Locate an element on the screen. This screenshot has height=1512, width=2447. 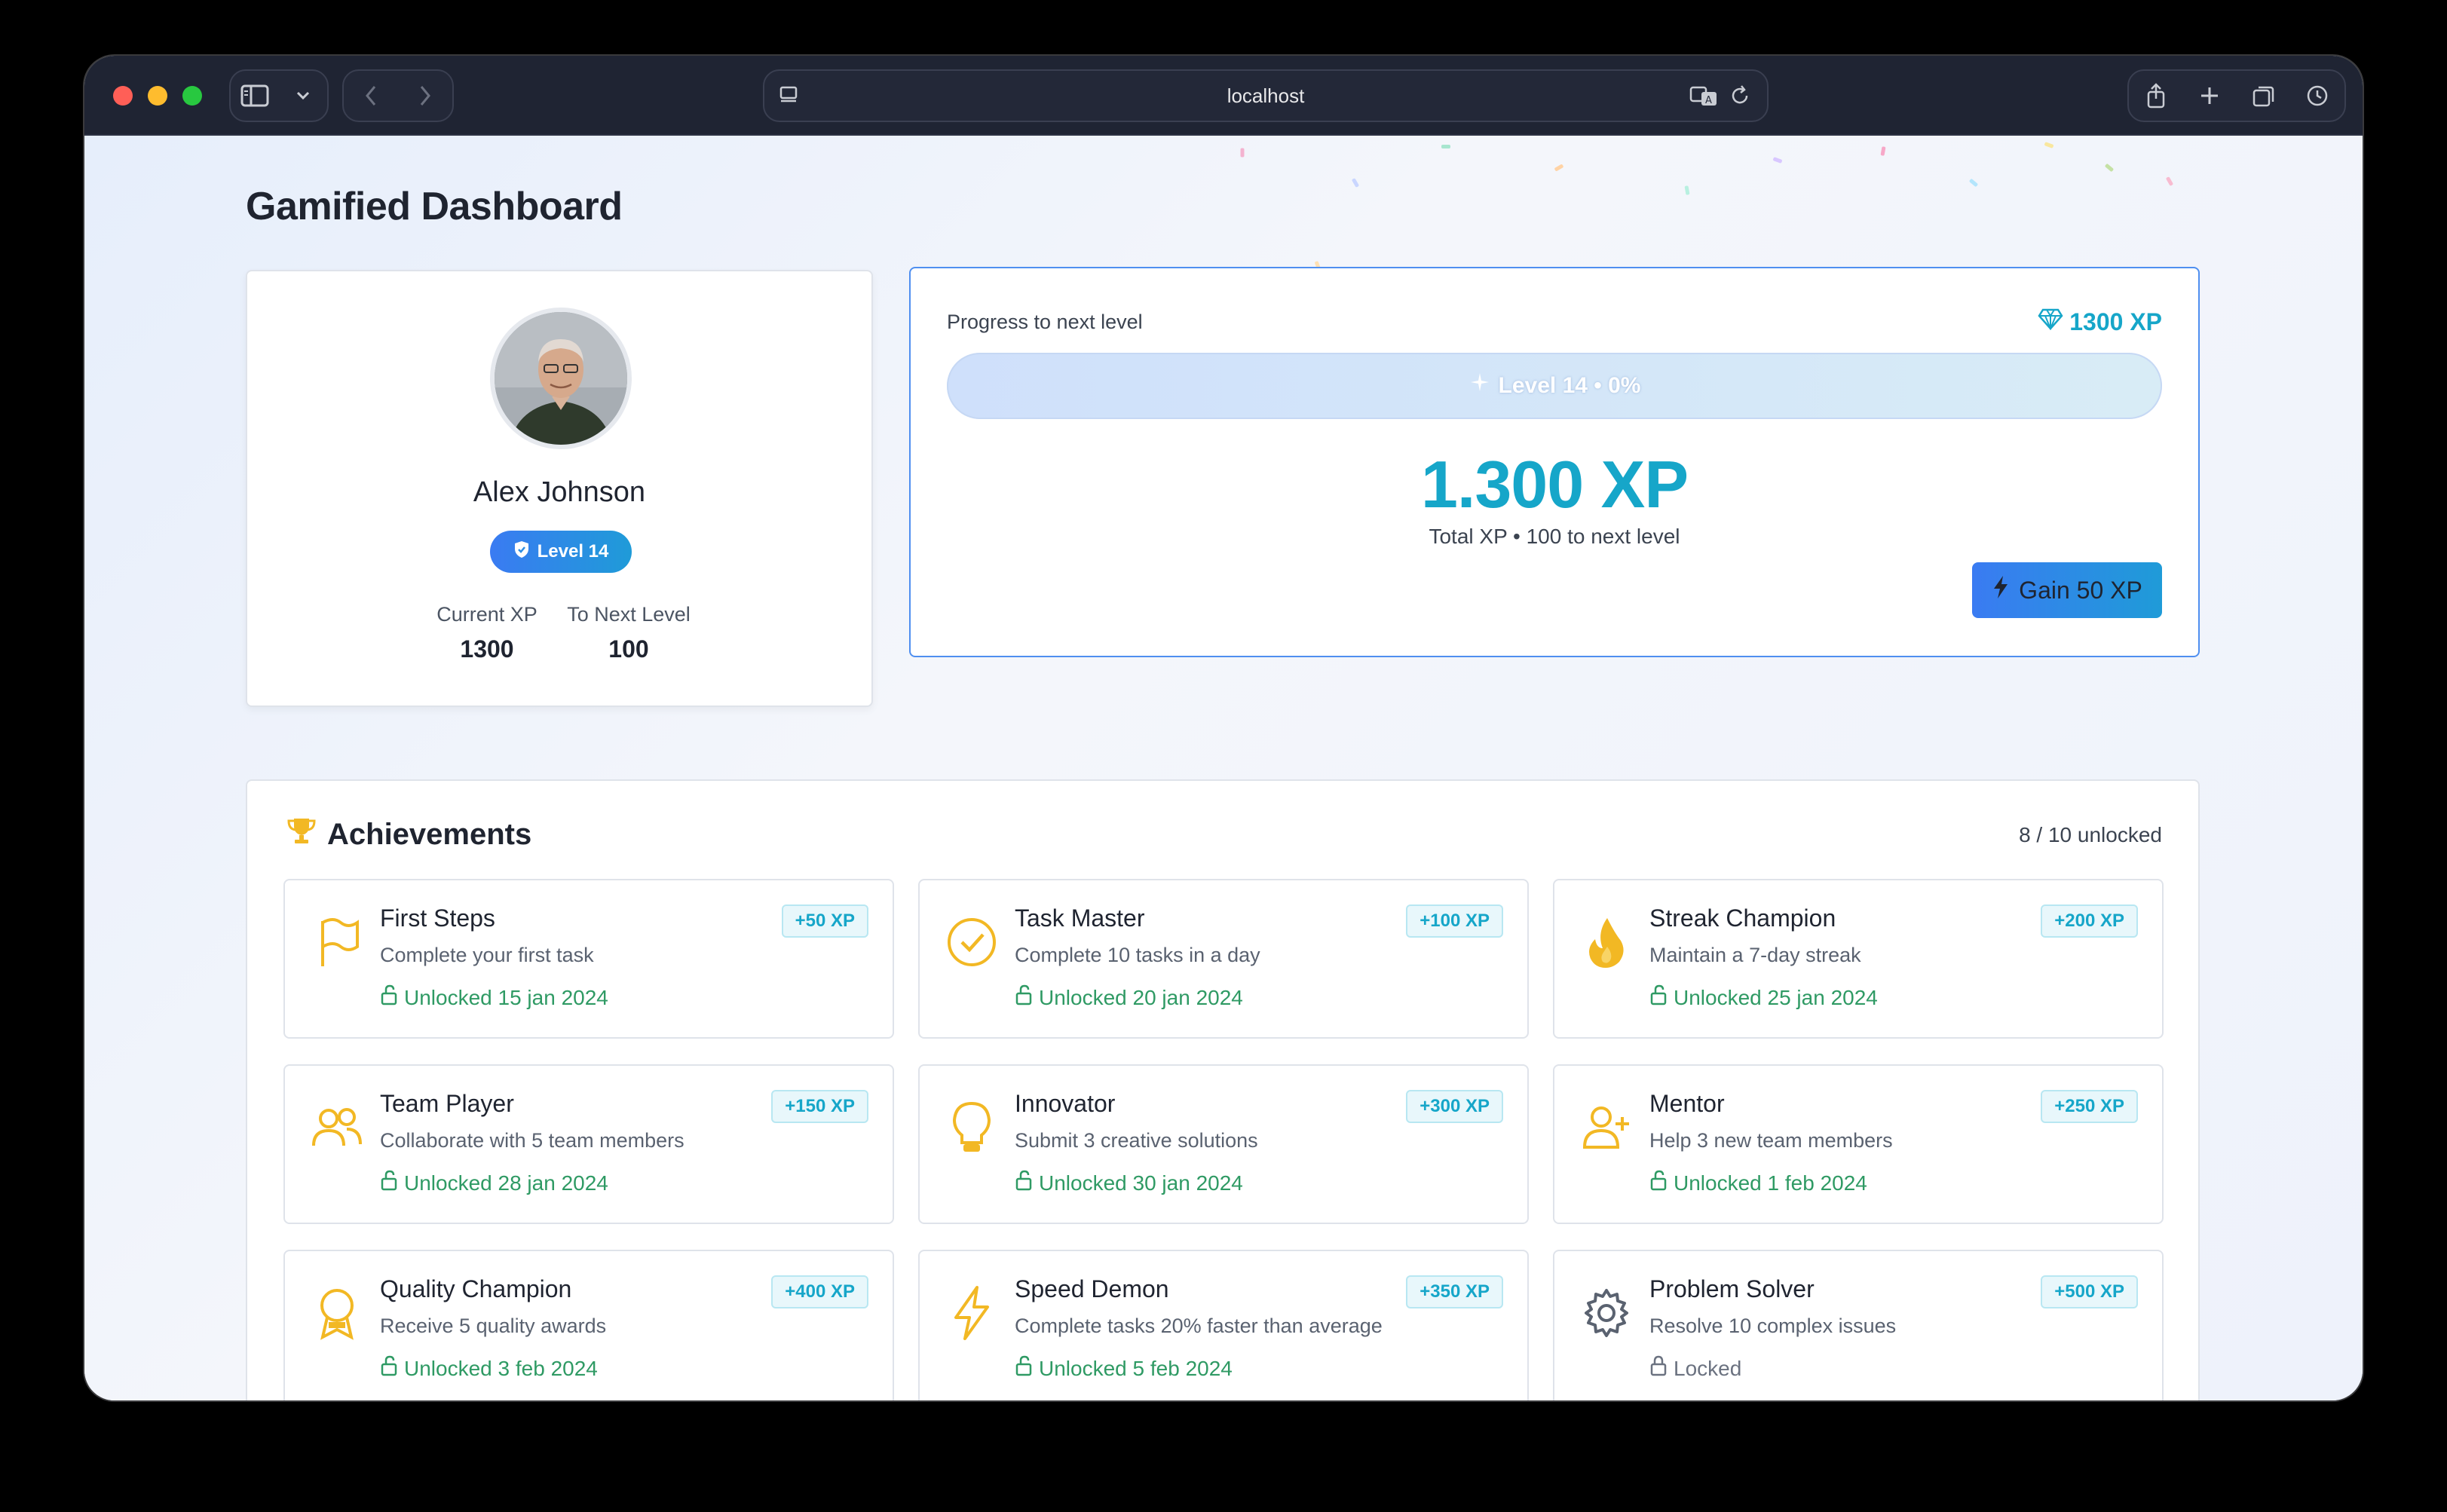
achievement-name: Speed Demon is located at coordinates (1092, 1289).